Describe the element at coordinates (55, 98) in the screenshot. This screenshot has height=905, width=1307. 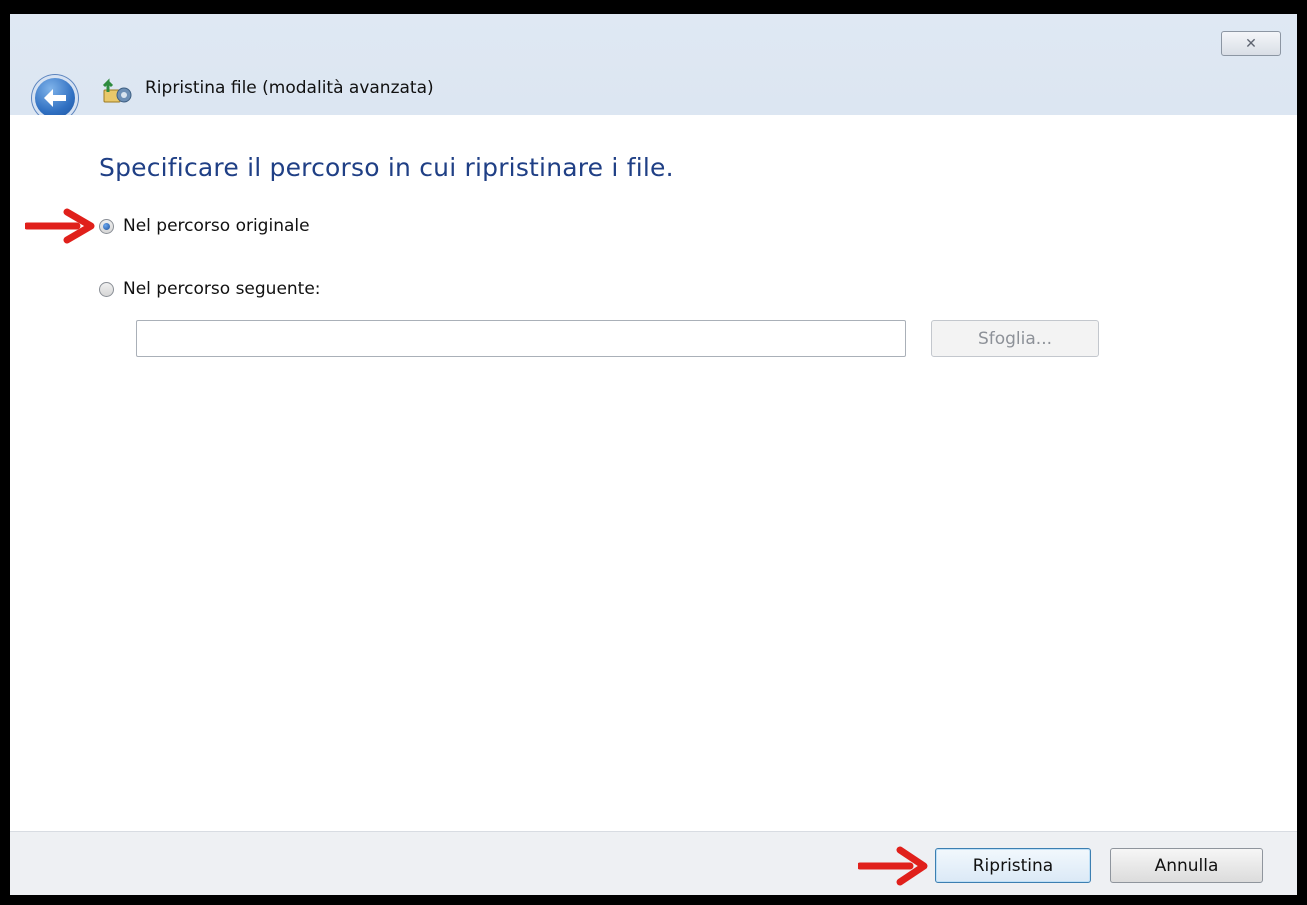
I see `back-arrow-icon` at that location.